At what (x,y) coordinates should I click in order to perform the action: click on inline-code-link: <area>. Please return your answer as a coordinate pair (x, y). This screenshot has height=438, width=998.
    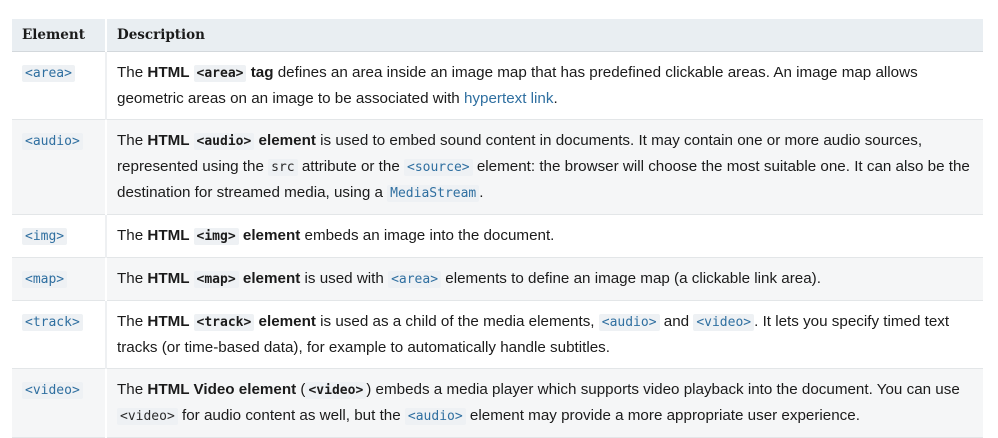
    Looking at the image, I should click on (415, 279).